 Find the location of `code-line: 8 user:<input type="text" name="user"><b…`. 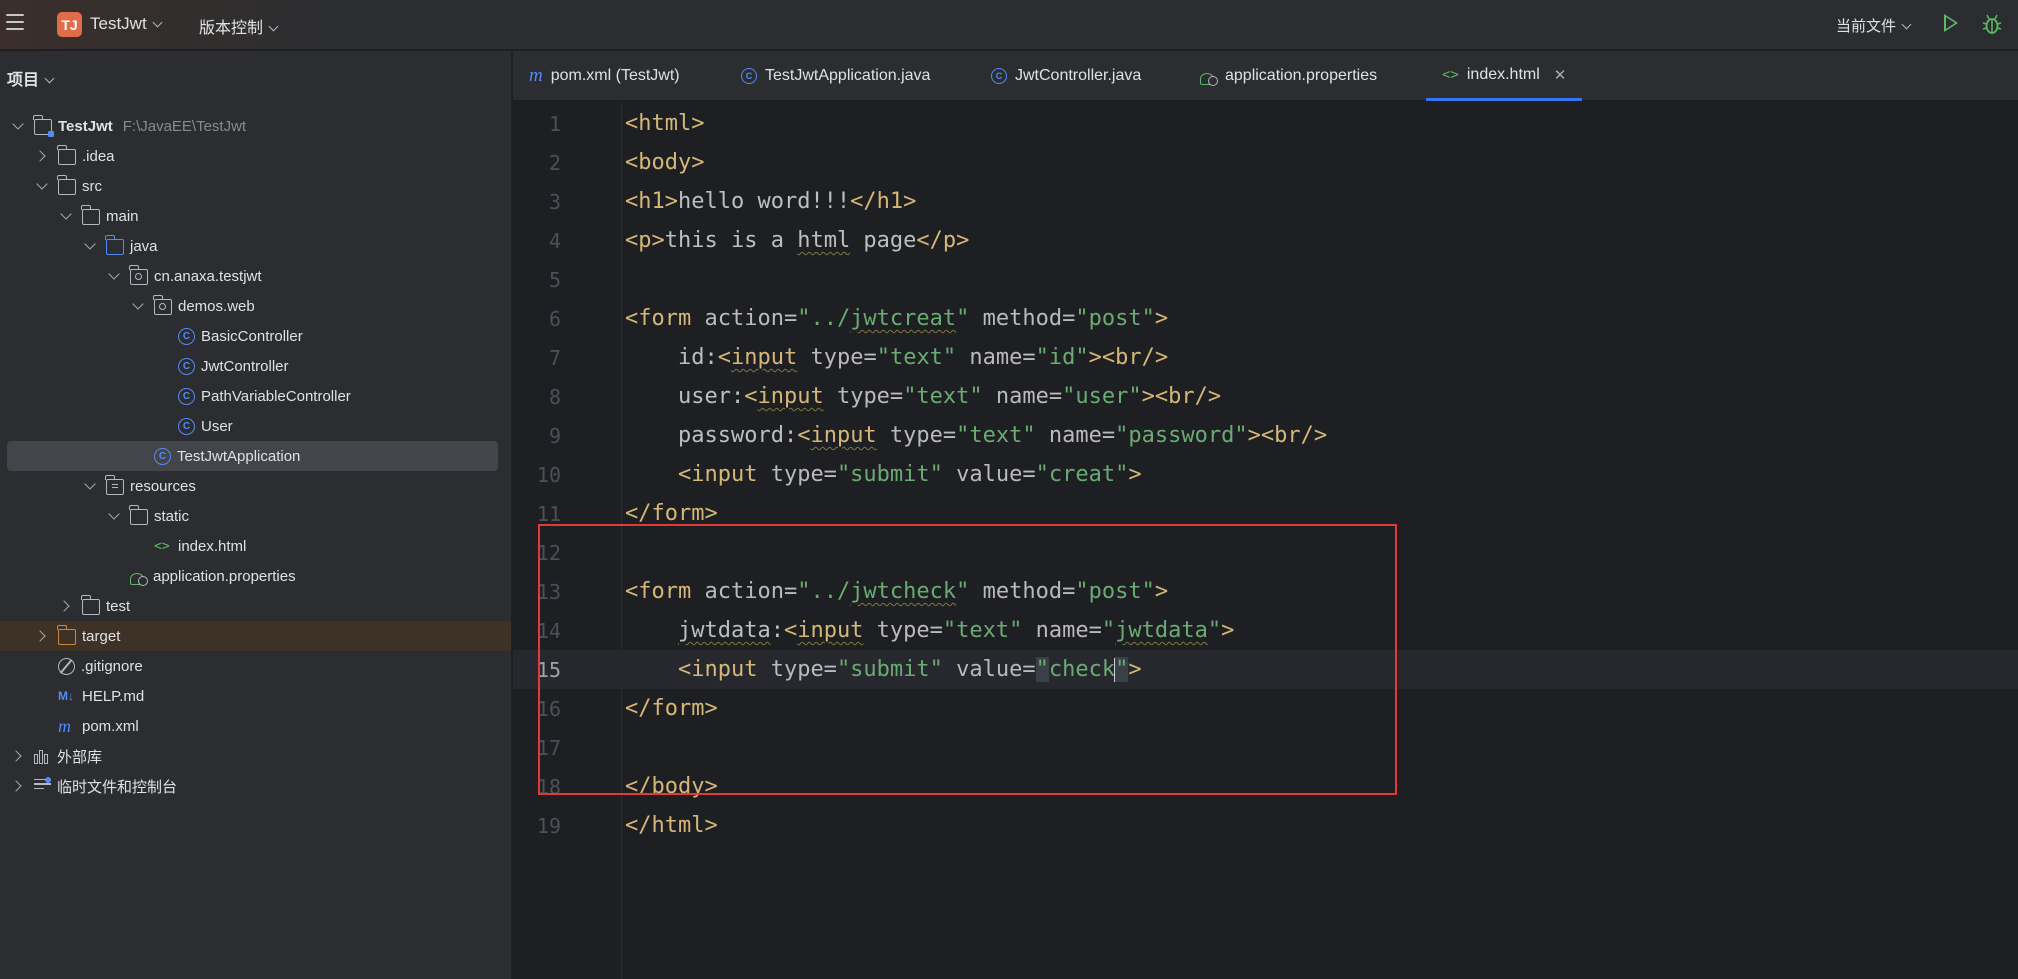

code-line: 8 user:<input type="text" name="user"><b… is located at coordinates (1265, 396).